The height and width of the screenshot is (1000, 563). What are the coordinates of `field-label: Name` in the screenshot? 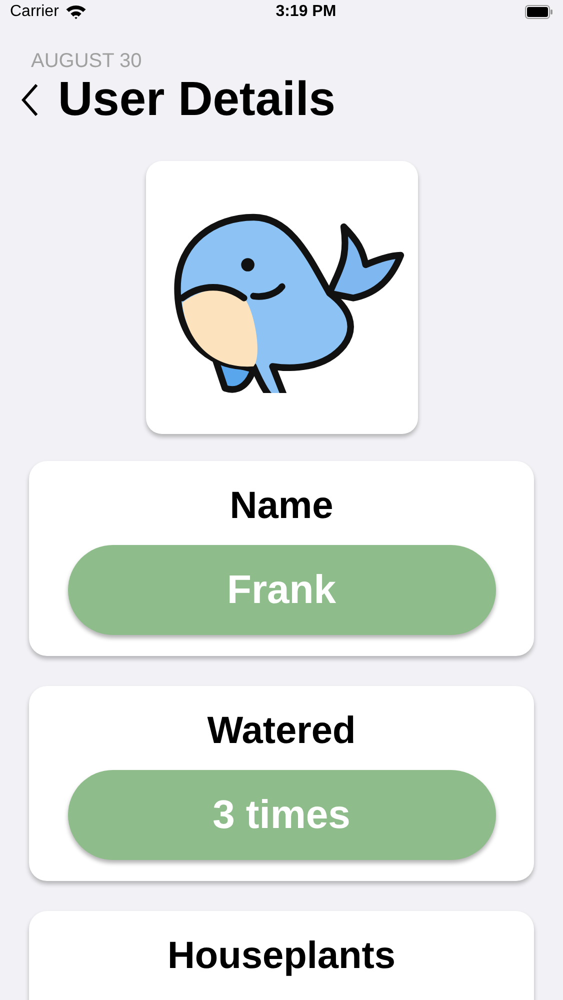 It's located at (282, 506).